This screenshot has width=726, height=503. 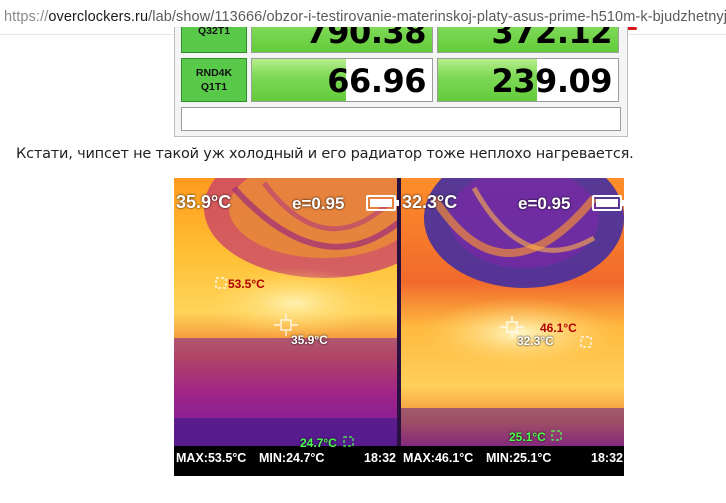 I want to click on url-scheme: https://, so click(x=26, y=17).